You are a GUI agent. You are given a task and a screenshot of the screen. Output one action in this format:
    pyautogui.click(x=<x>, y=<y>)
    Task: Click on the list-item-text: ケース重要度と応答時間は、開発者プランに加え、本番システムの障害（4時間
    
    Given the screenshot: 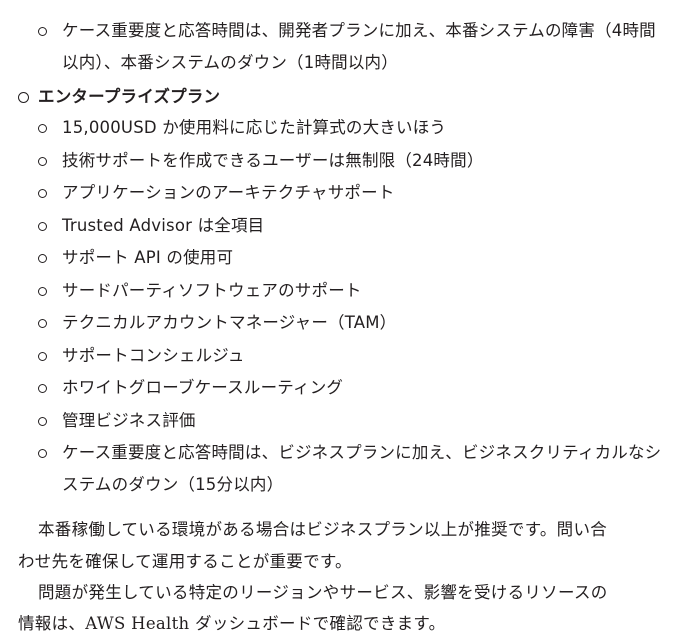 What is the action you would take?
    pyautogui.click(x=359, y=30)
    